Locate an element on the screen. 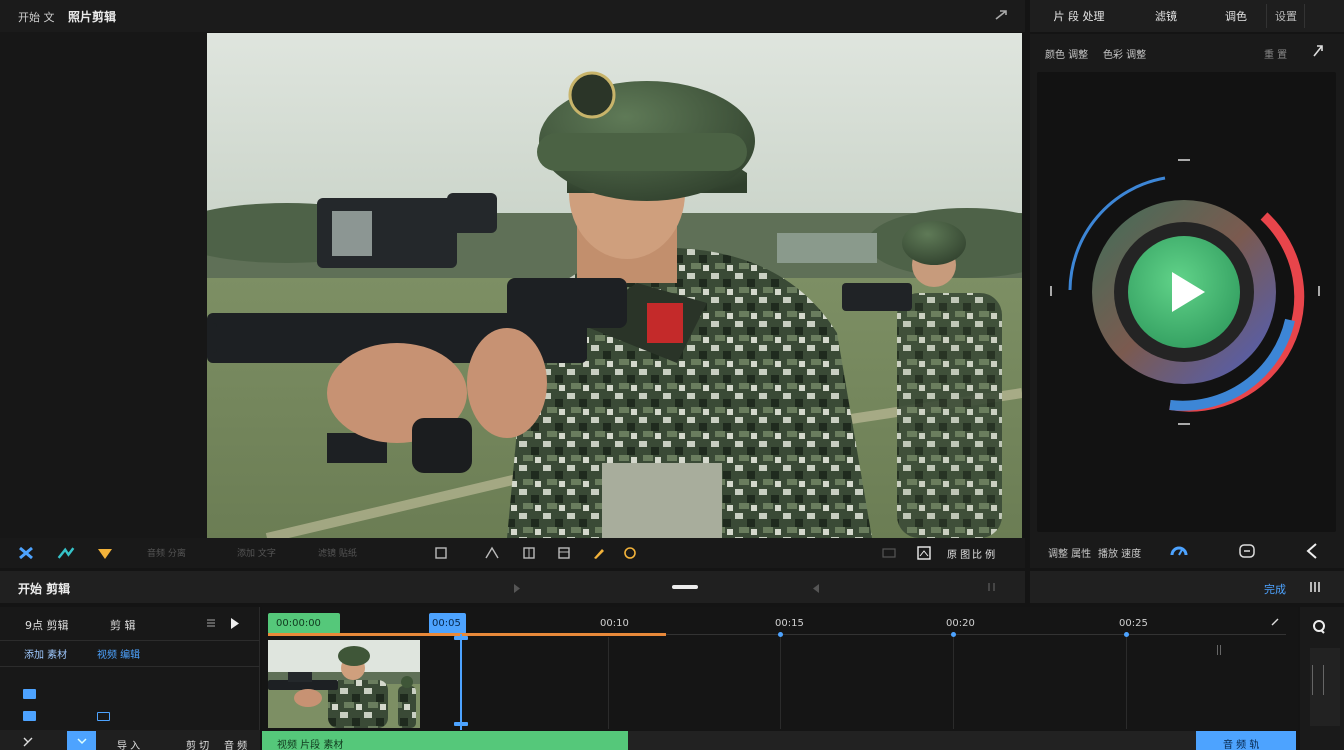 The image size is (1344, 750). ruler-end-icon is located at coordinates (1275, 622).